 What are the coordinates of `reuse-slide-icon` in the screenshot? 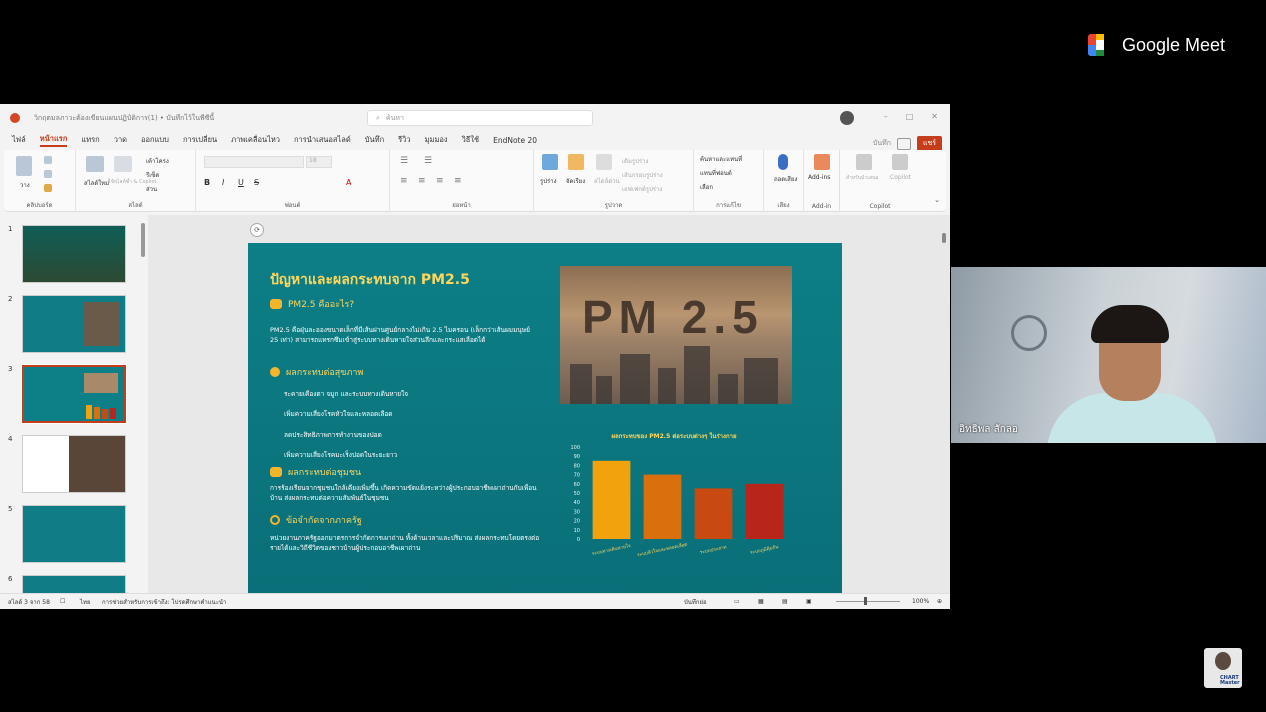 It's located at (123, 164).